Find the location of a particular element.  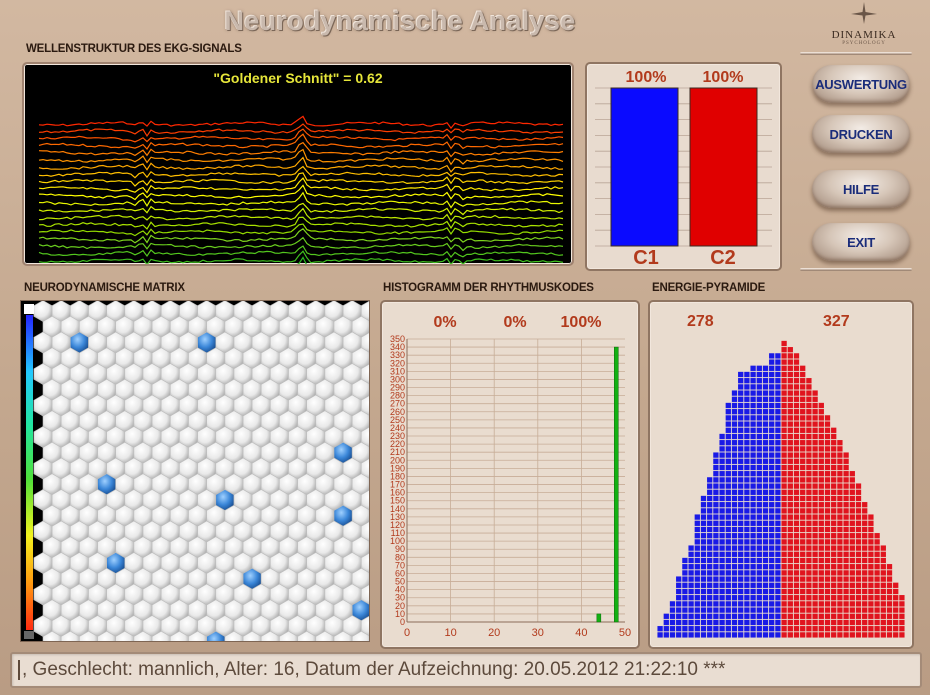

exit-button: EXIT is located at coordinates (861, 242).